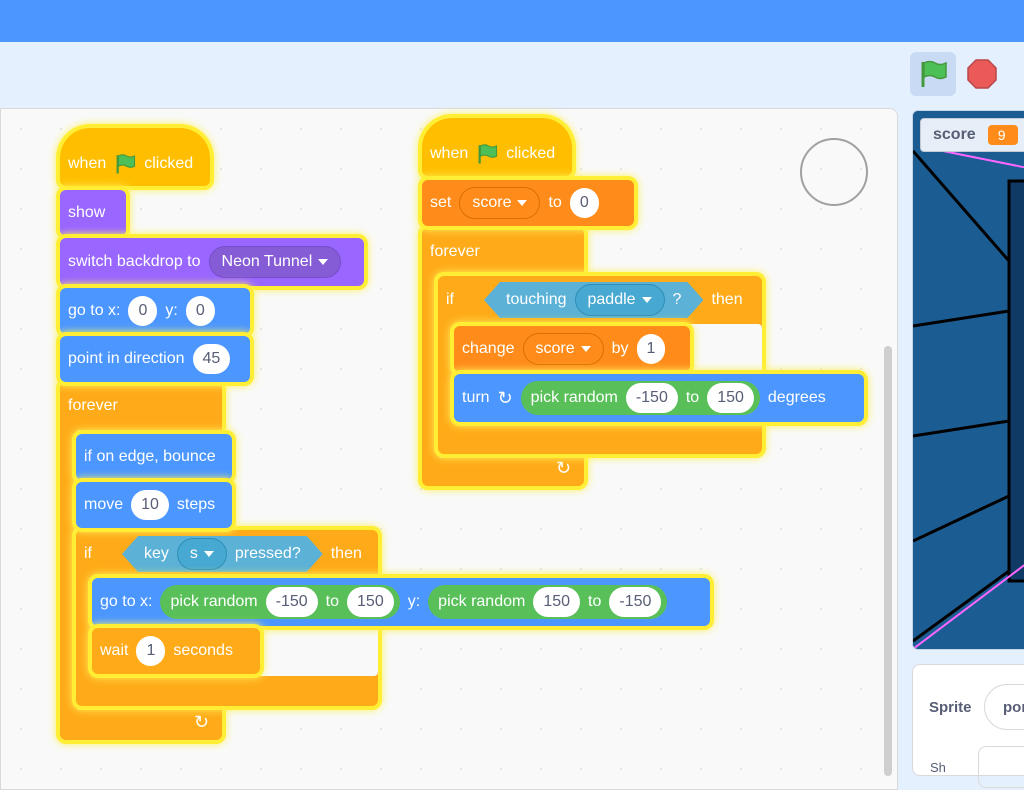 This screenshot has height=790, width=1024. Describe the element at coordinates (796, 397) in the screenshot. I see `degrees-text: degrees` at that location.